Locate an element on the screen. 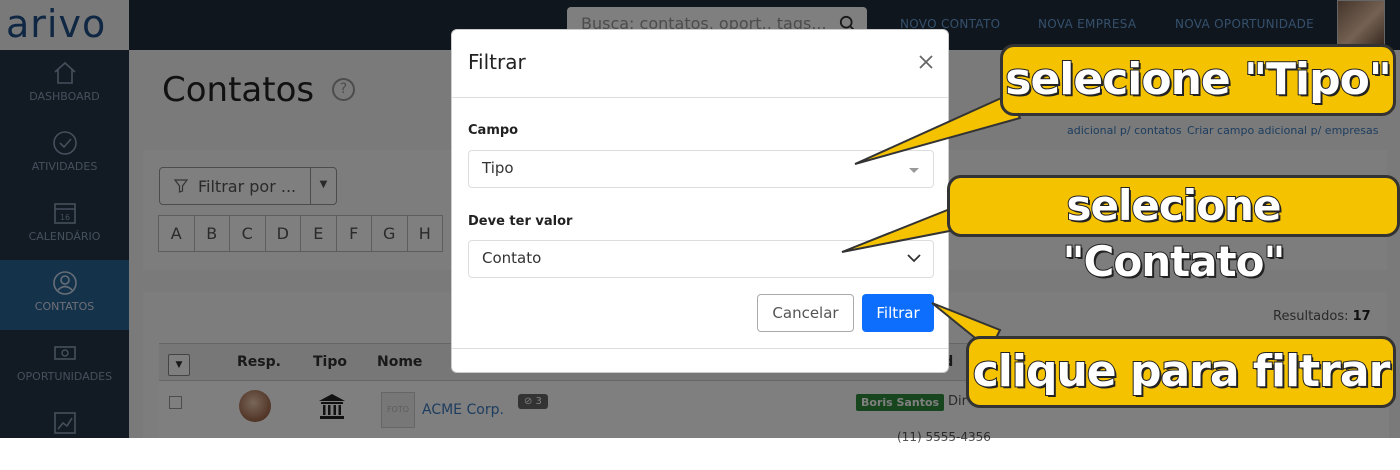  modal-title: Filtrar is located at coordinates (497, 62).